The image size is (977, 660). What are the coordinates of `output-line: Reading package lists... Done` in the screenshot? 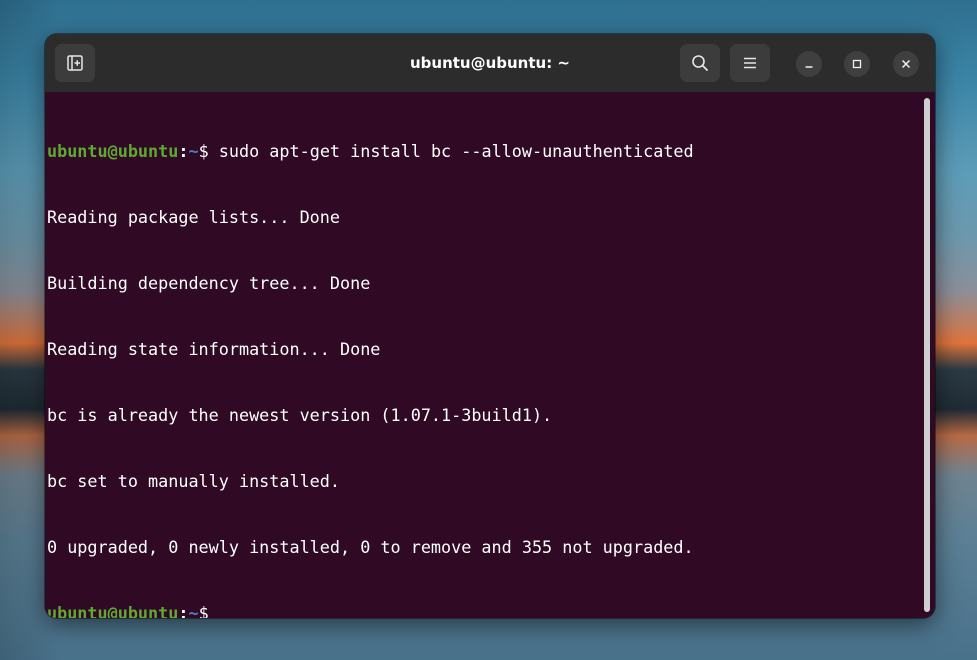 It's located at (193, 217).